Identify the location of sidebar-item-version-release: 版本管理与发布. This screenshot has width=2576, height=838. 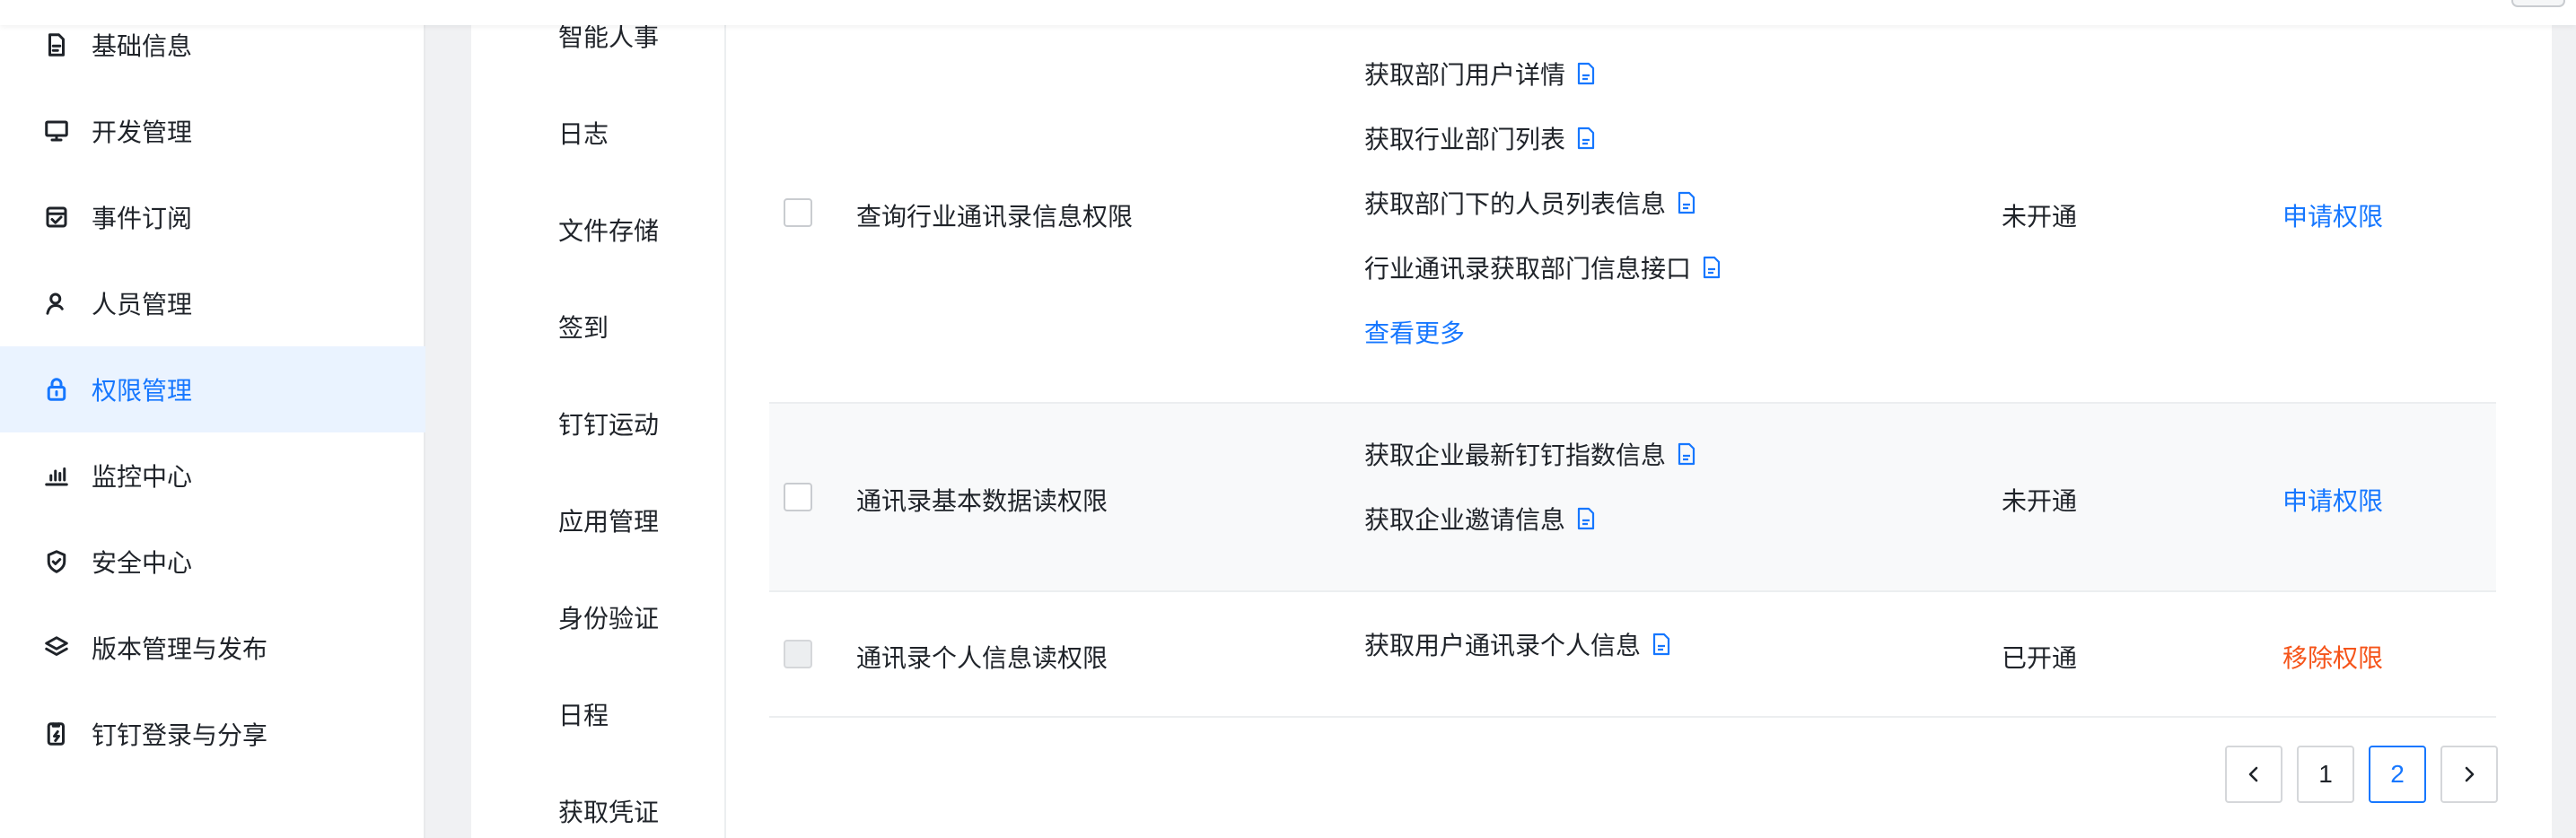
(212, 648).